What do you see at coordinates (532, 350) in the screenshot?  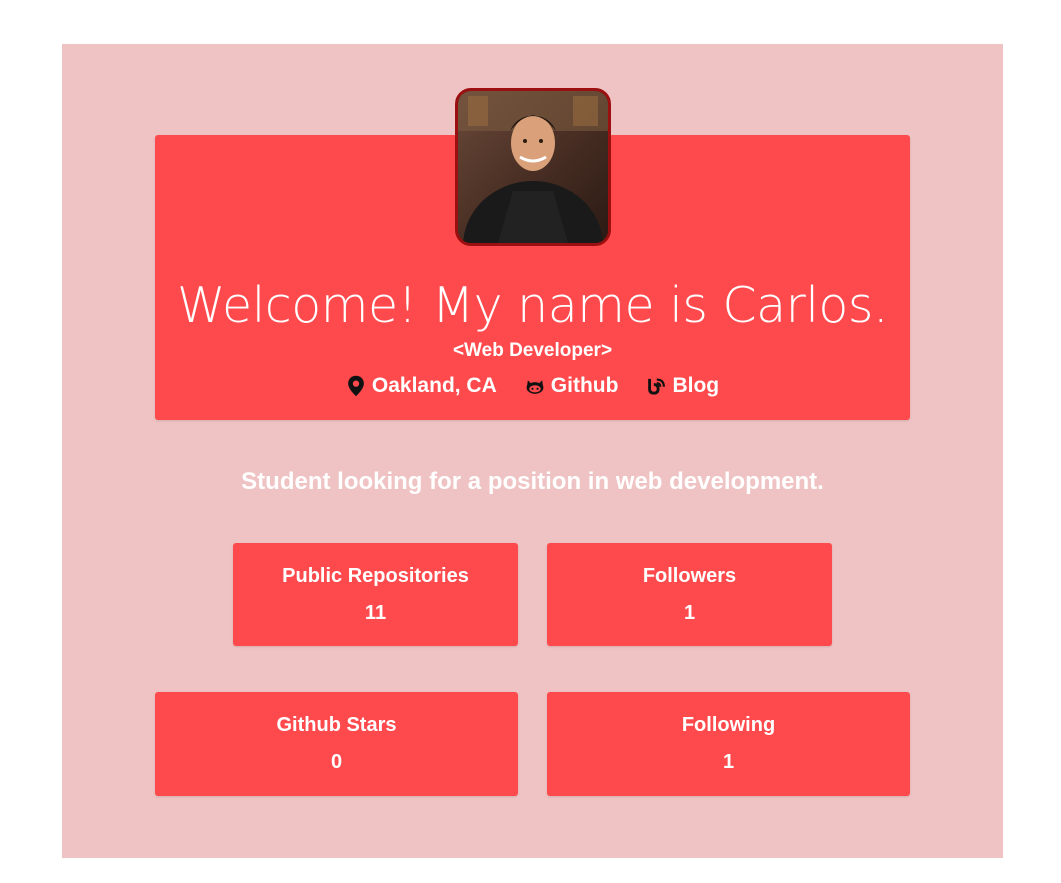 I see `role-subtitle: <Web Developer>` at bounding box center [532, 350].